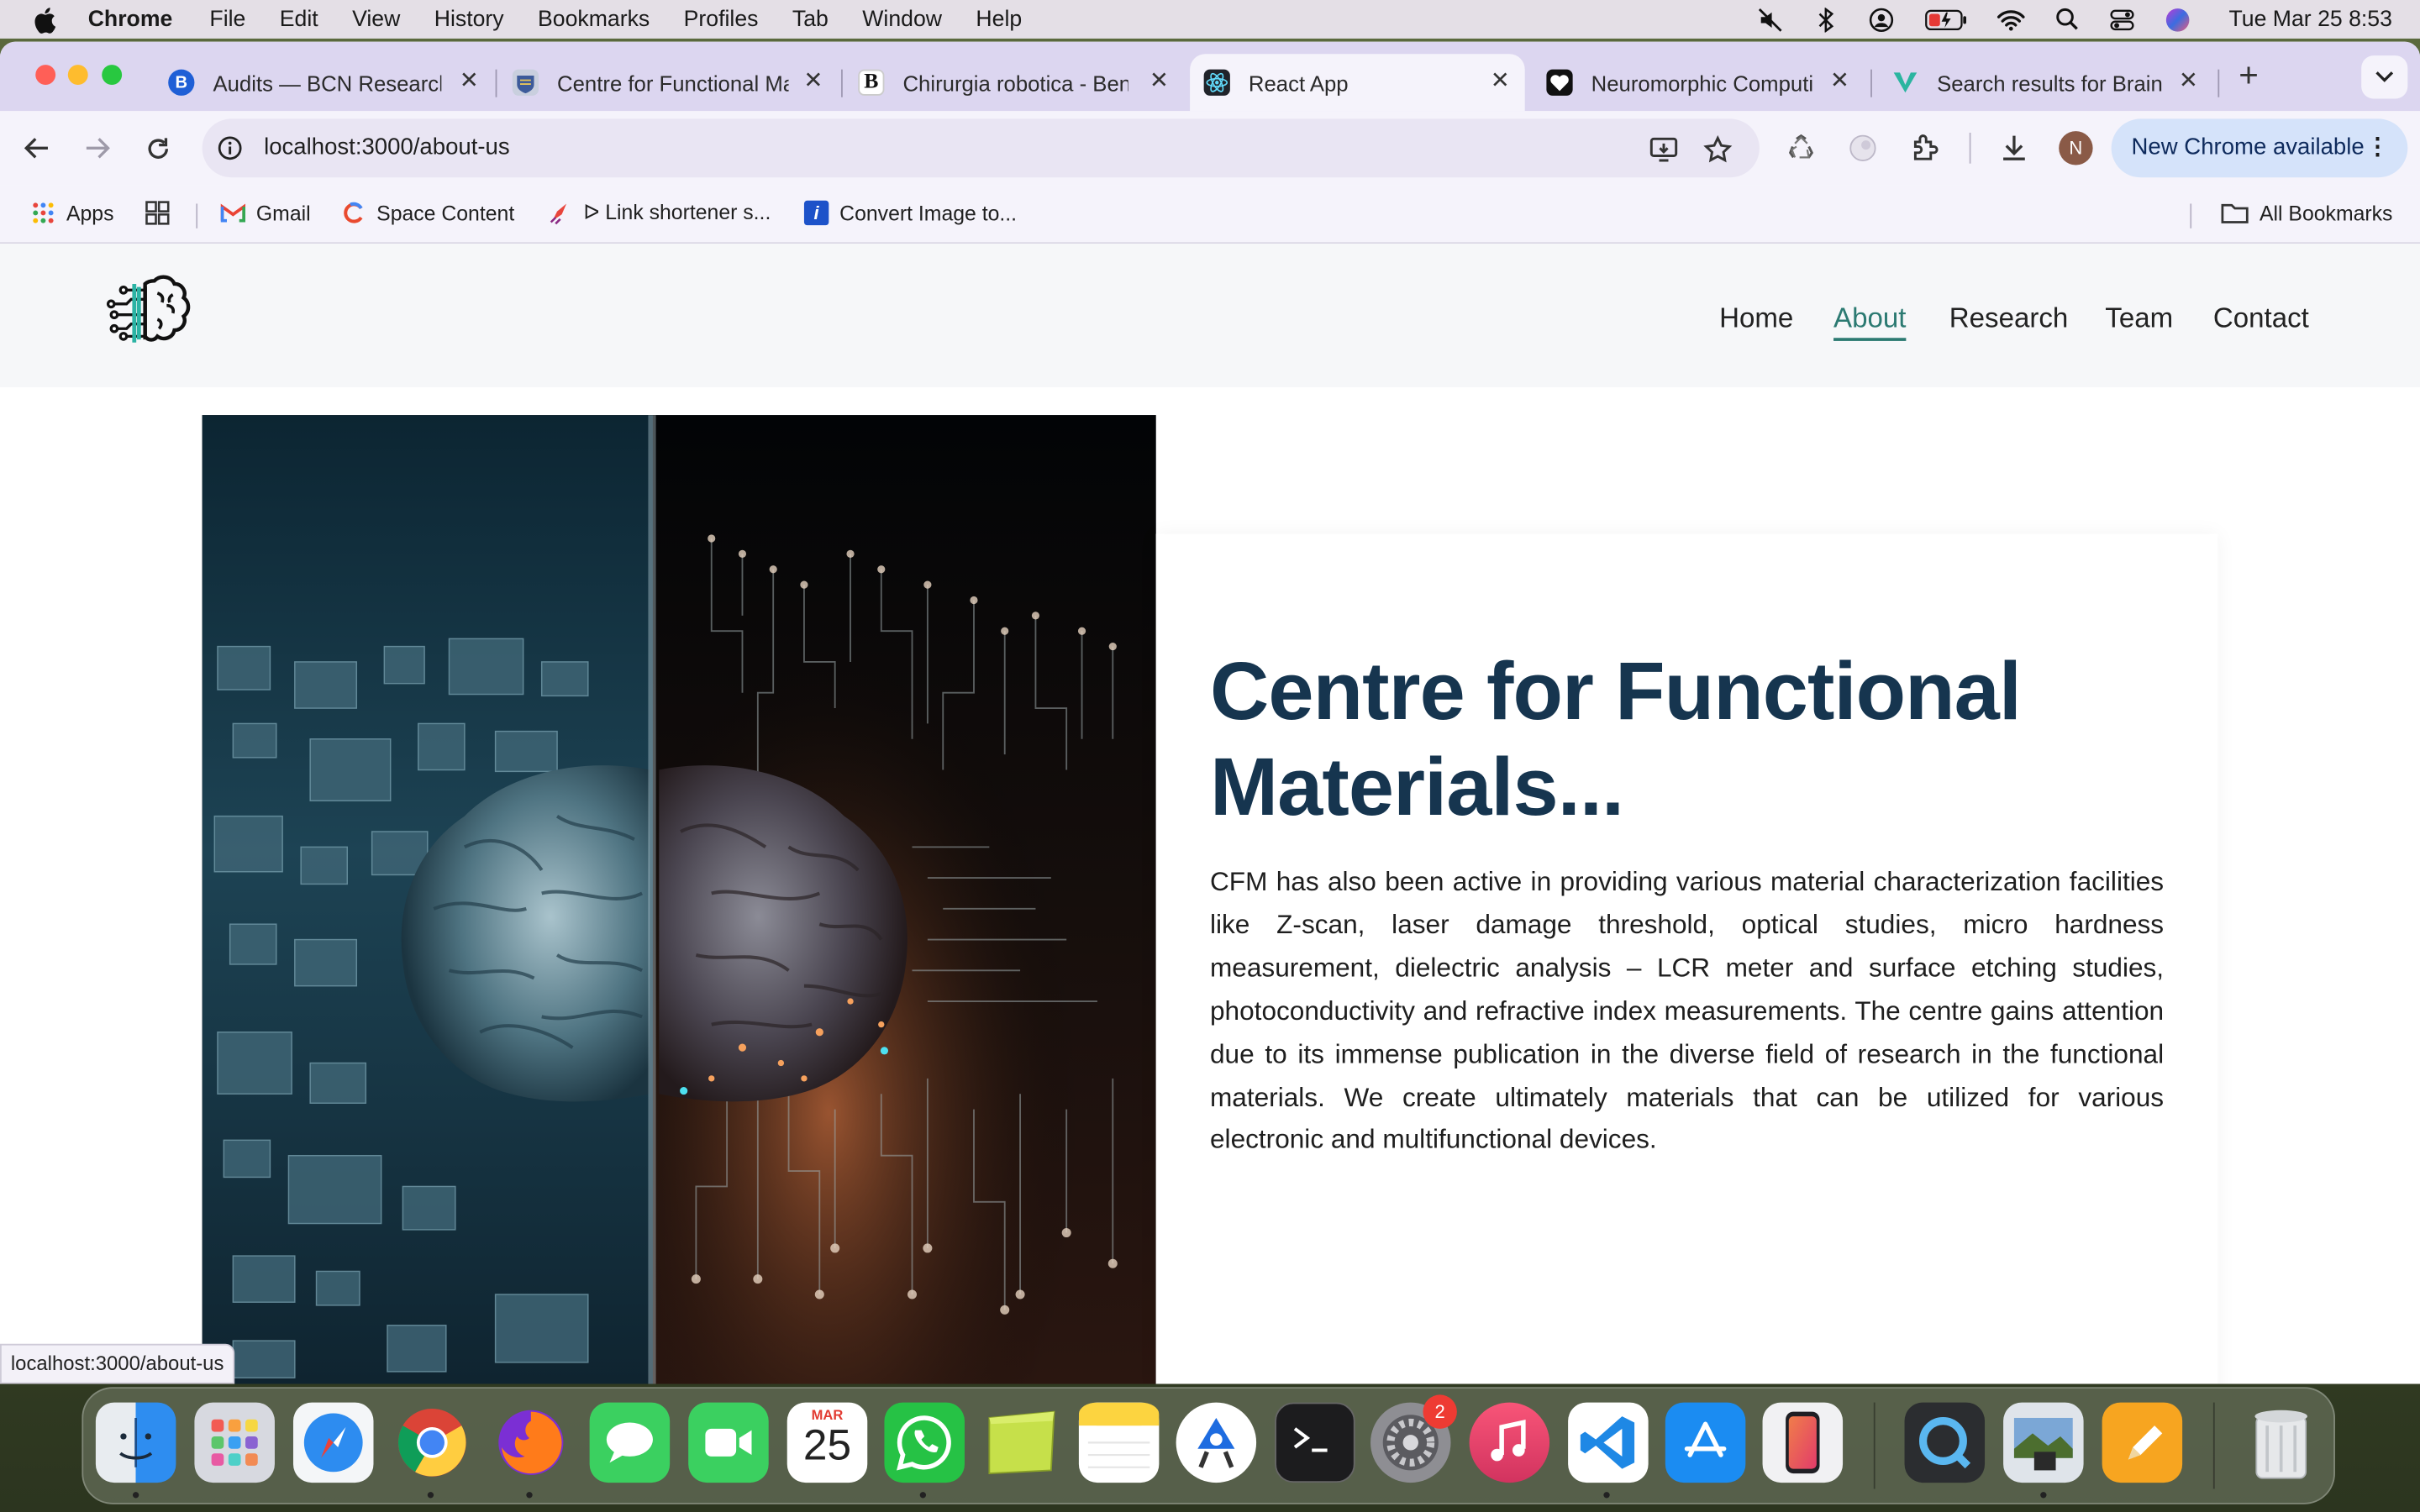 This screenshot has width=2420, height=1512. Describe the element at coordinates (1298, 82) in the screenshot. I see `tab-title: React App` at that location.